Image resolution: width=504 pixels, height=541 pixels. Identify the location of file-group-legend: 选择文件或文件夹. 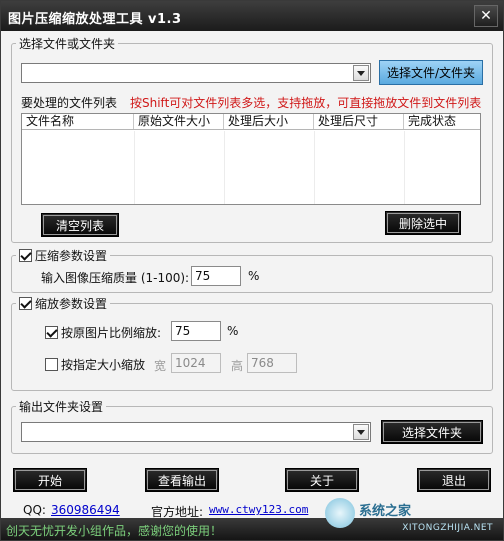
(67, 44).